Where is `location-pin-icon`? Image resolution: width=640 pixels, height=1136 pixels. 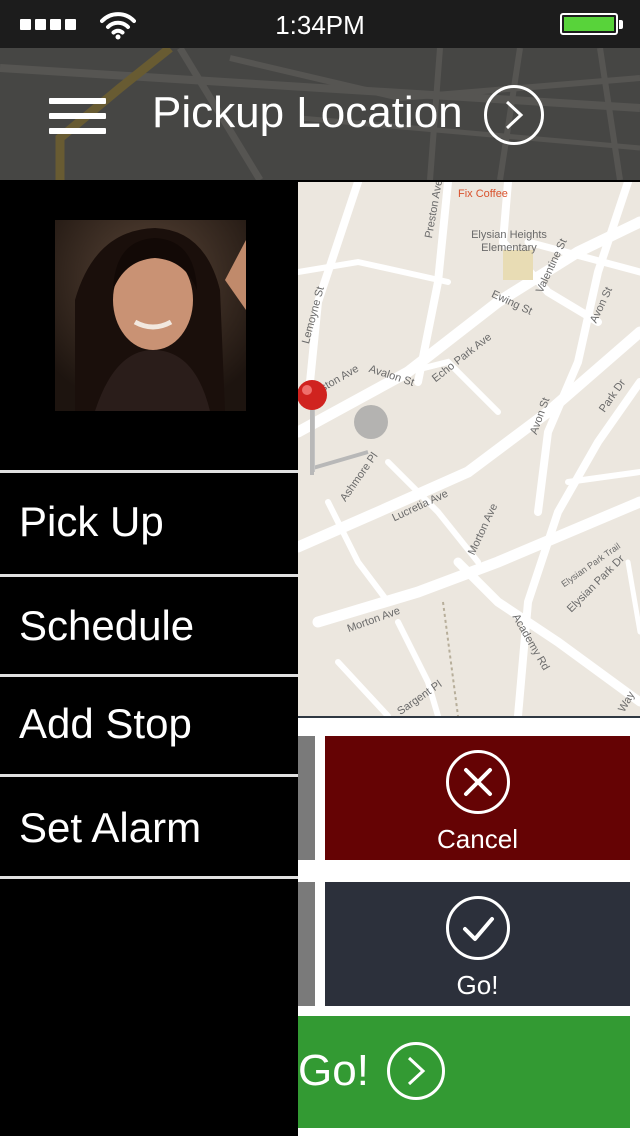 location-pin-icon is located at coordinates (318, 432).